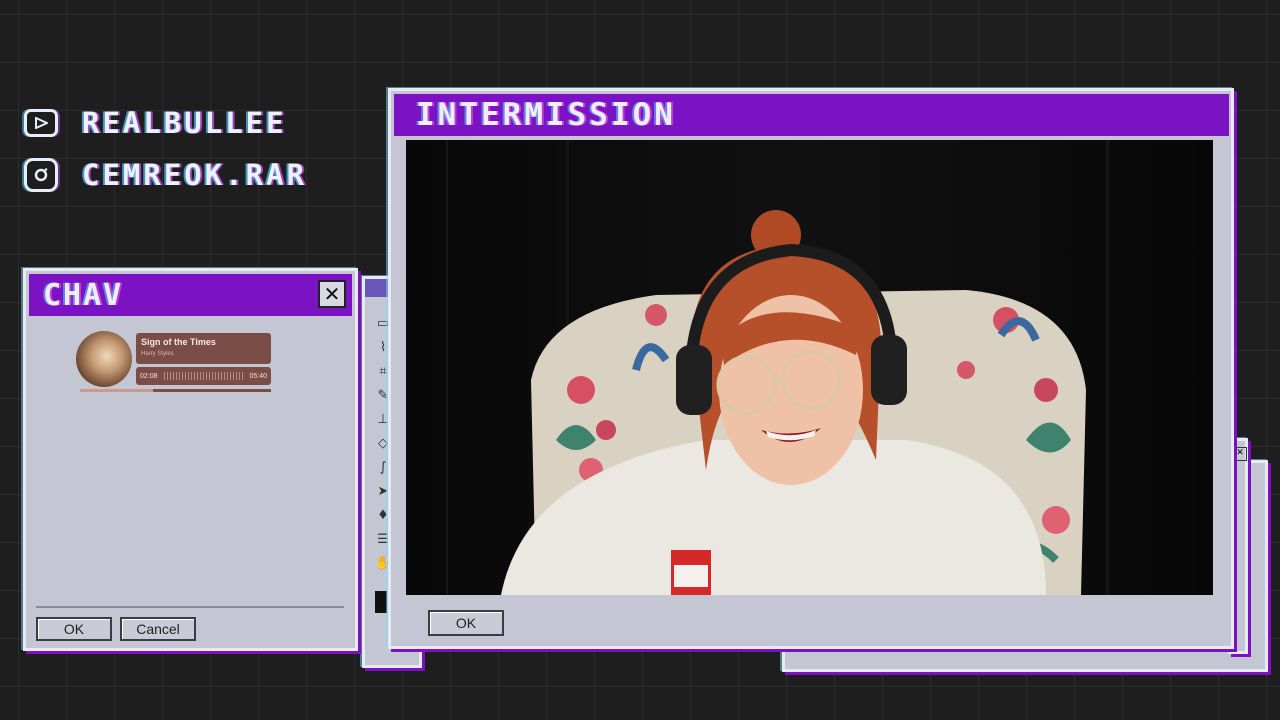  Describe the element at coordinates (1240, 454) in the screenshot. I see `close-icon: ✕` at that location.